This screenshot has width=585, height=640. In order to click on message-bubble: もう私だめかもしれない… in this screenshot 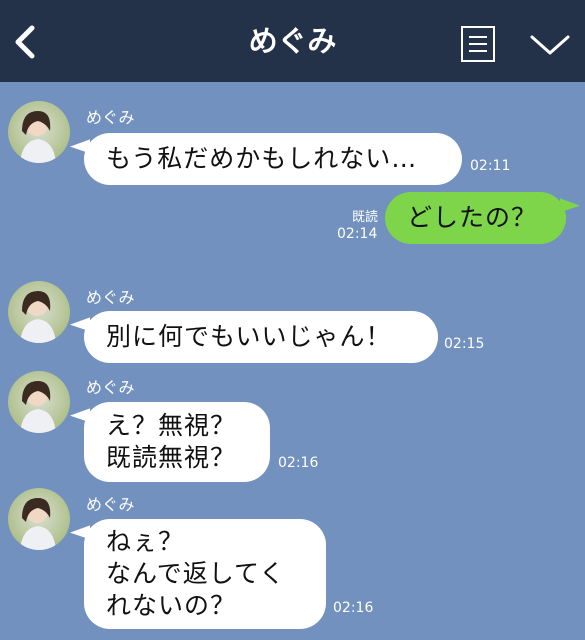, I will do `click(273, 159)`.